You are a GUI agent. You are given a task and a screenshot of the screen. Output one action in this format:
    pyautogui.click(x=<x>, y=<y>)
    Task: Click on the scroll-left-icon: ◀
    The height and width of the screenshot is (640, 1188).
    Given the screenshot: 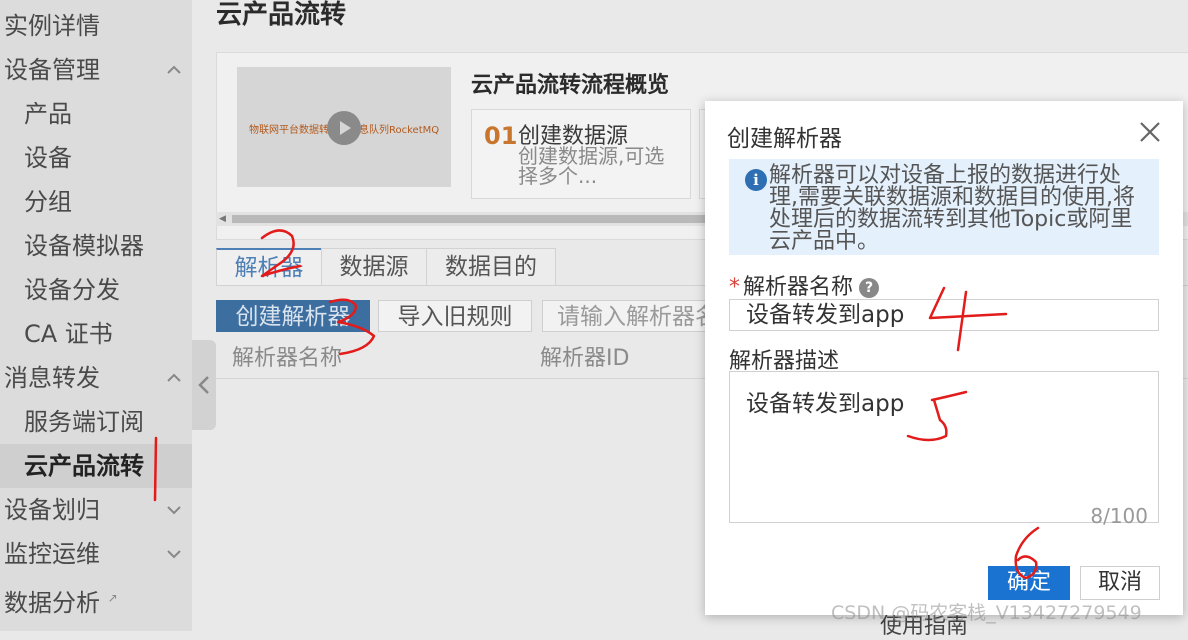 What is the action you would take?
    pyautogui.click(x=222, y=219)
    